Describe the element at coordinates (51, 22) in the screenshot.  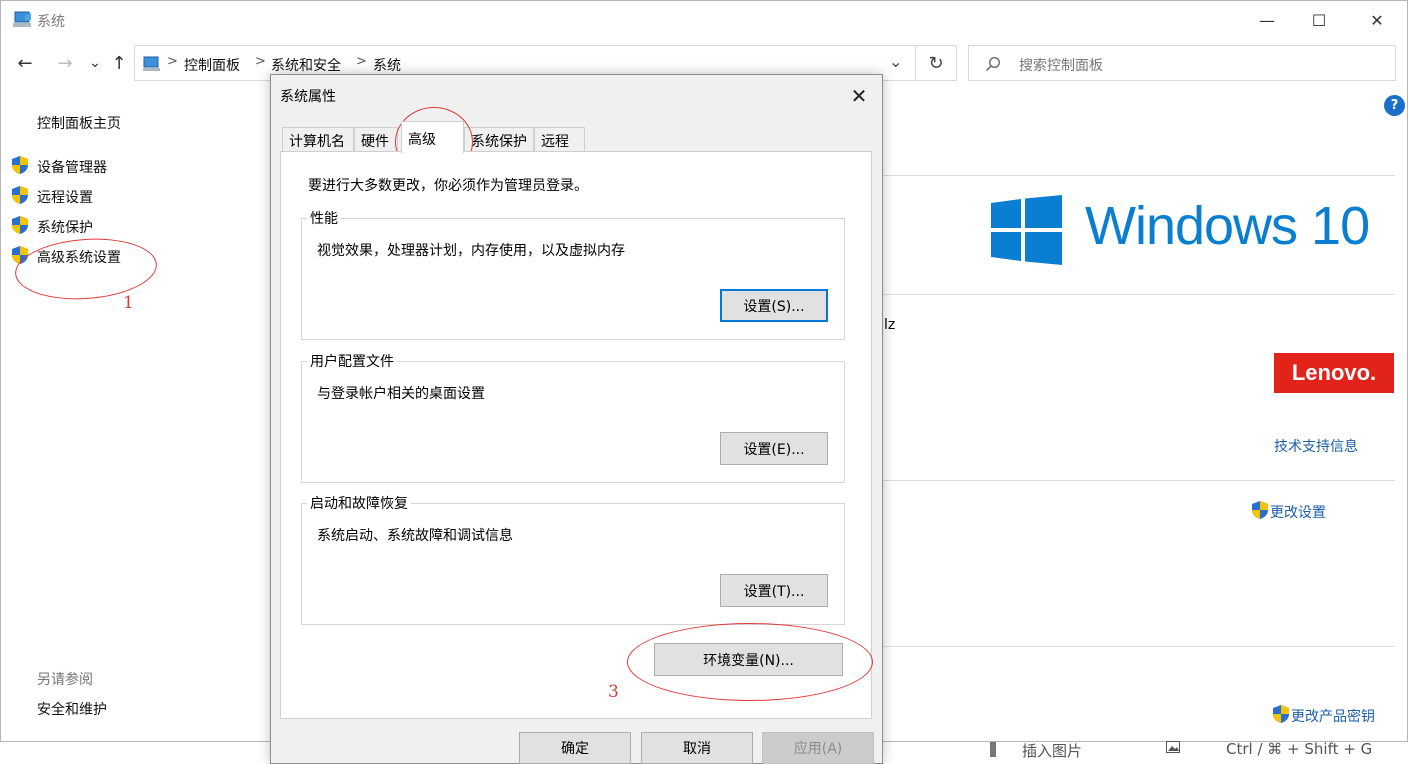
I see `window-title: 系统` at that location.